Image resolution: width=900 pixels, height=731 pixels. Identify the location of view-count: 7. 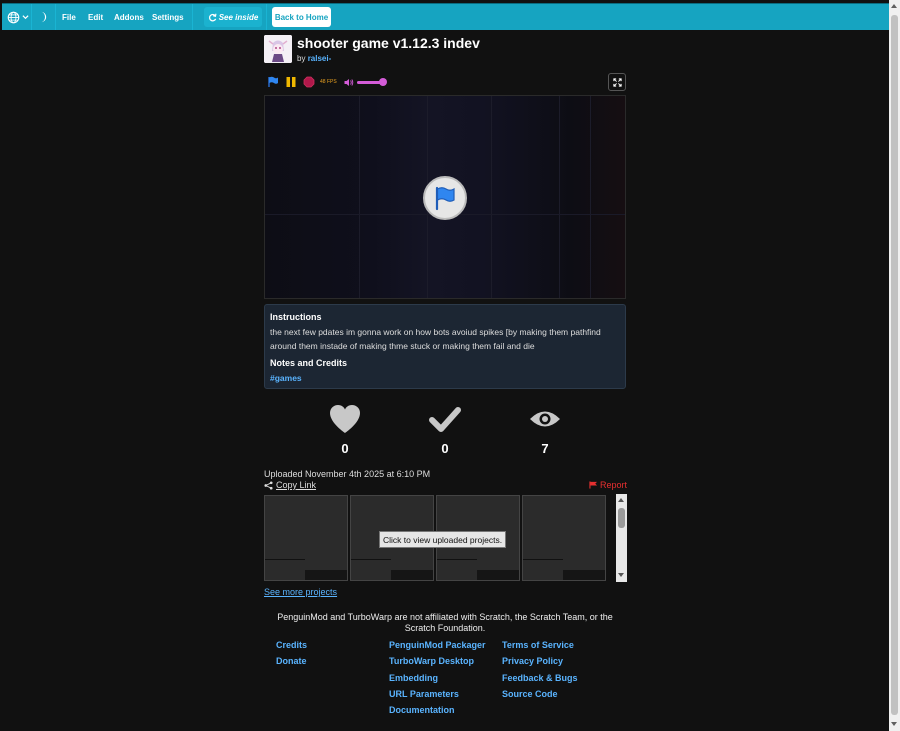
(545, 448).